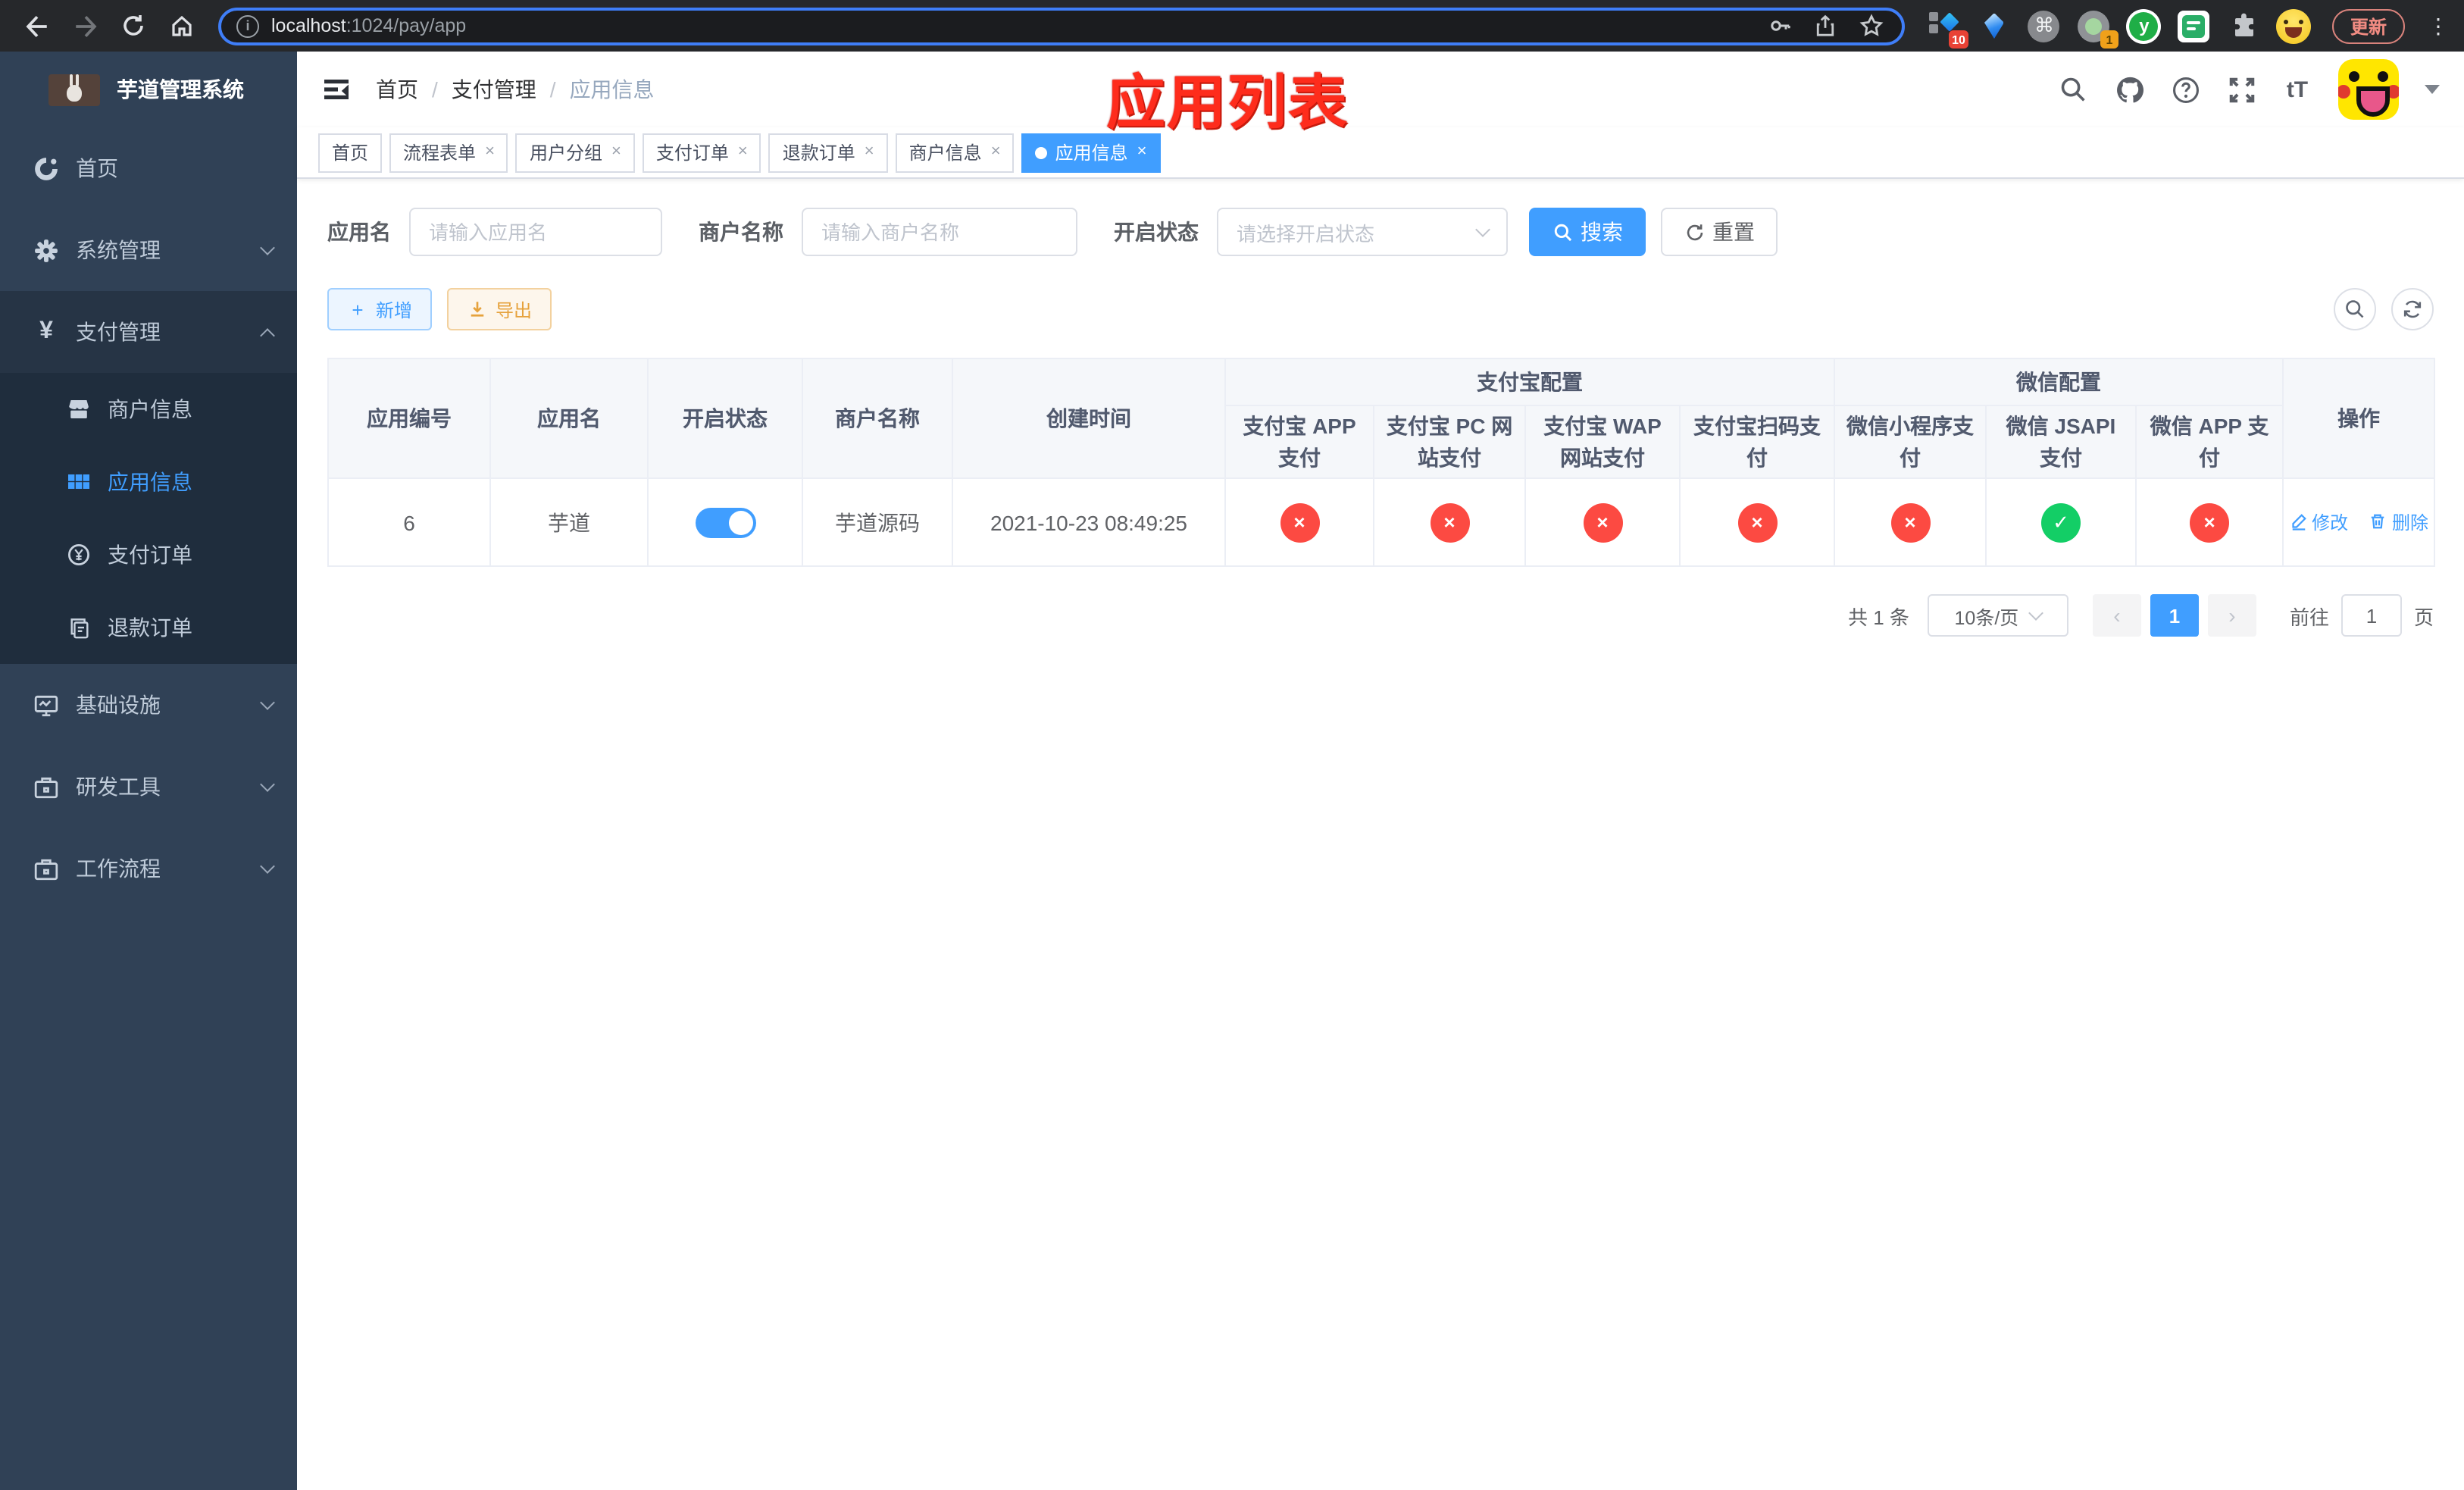  I want to click on reset-button: 重置, so click(1719, 232).